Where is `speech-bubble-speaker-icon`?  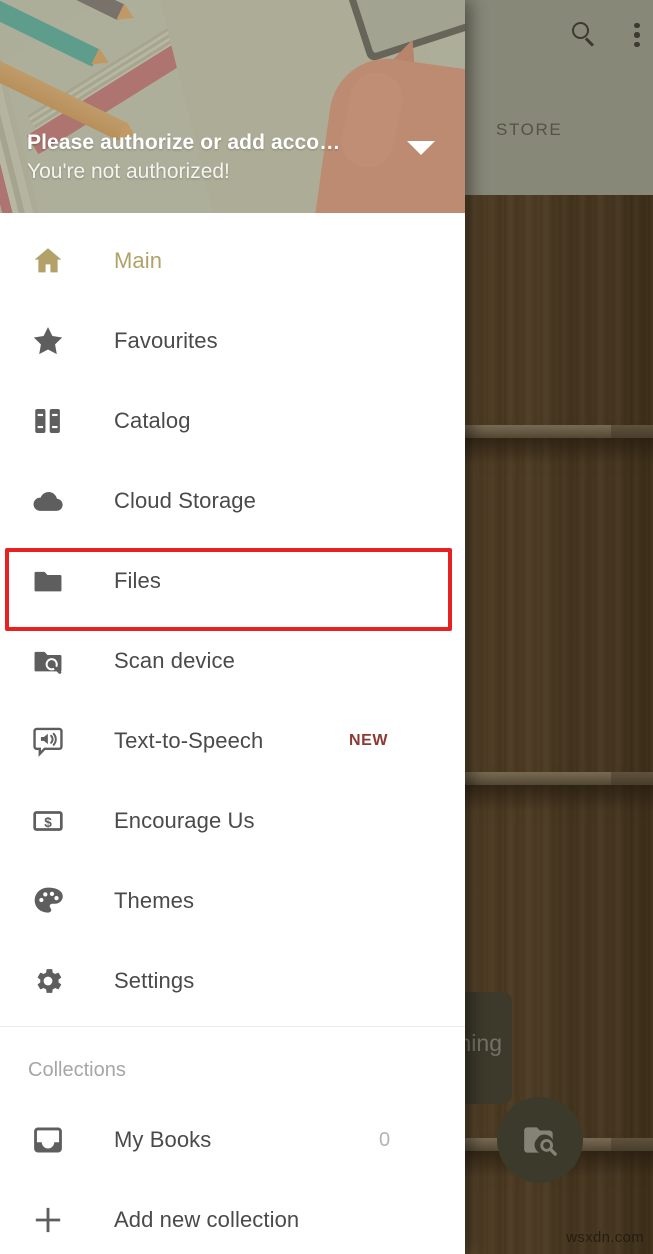
speech-bubble-speaker-icon is located at coordinates (48, 741).